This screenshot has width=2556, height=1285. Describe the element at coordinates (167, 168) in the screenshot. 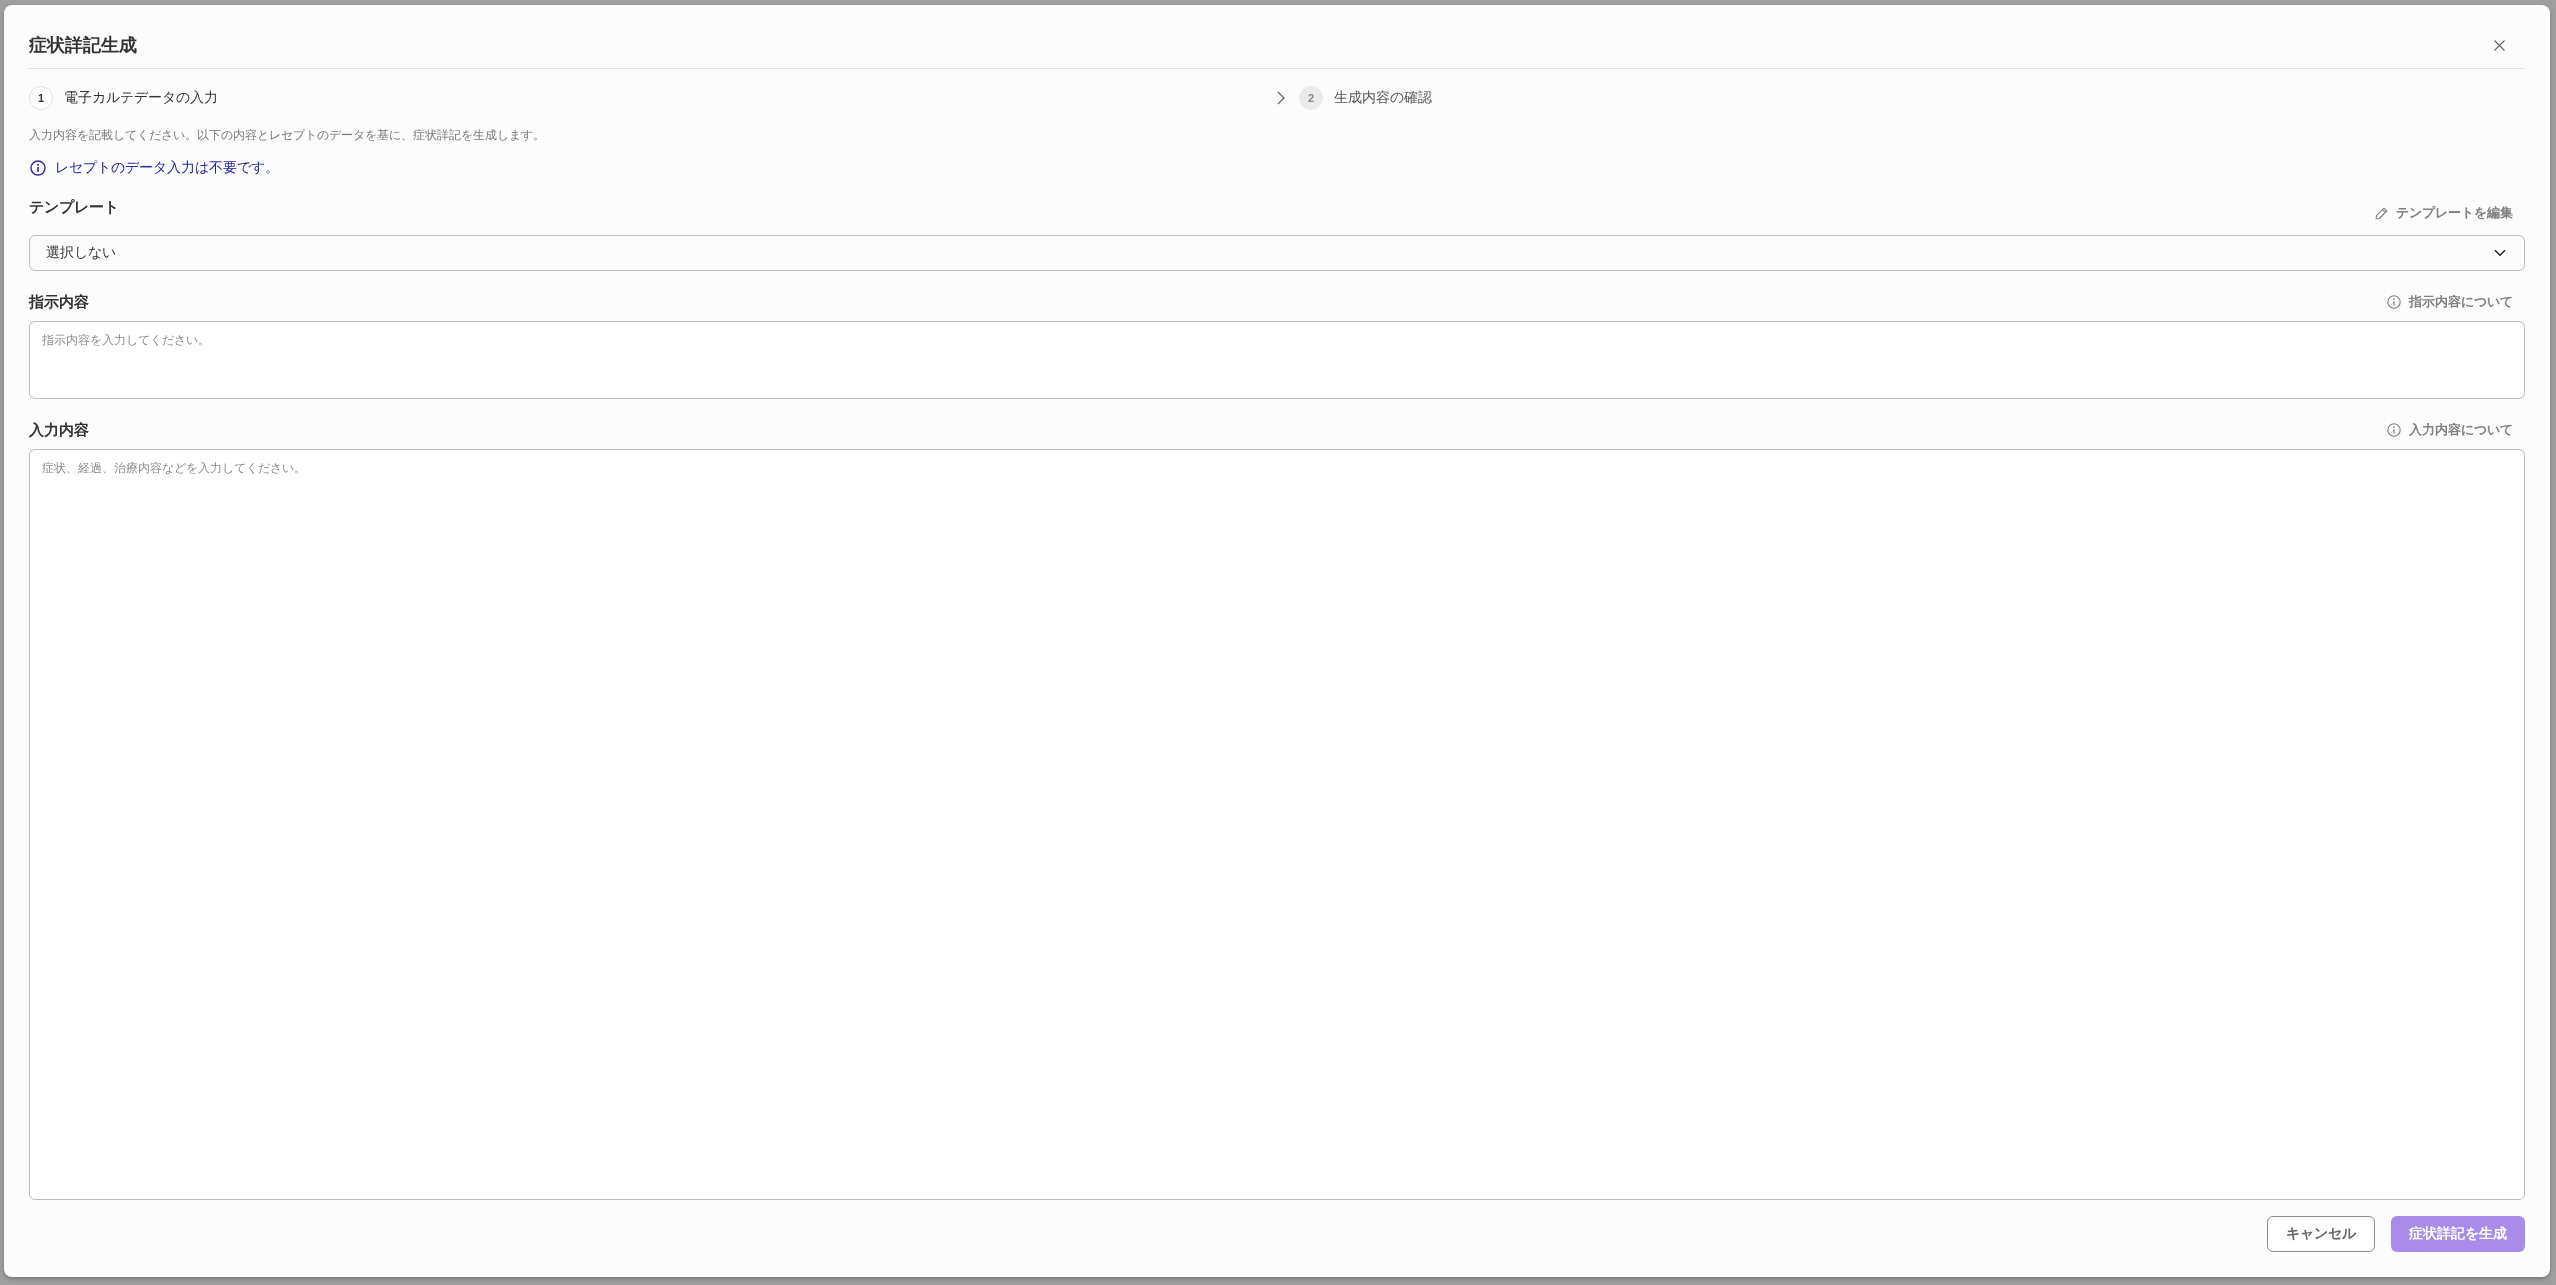

I see `notice-text: レセプトのデータ入力は不要です。` at that location.